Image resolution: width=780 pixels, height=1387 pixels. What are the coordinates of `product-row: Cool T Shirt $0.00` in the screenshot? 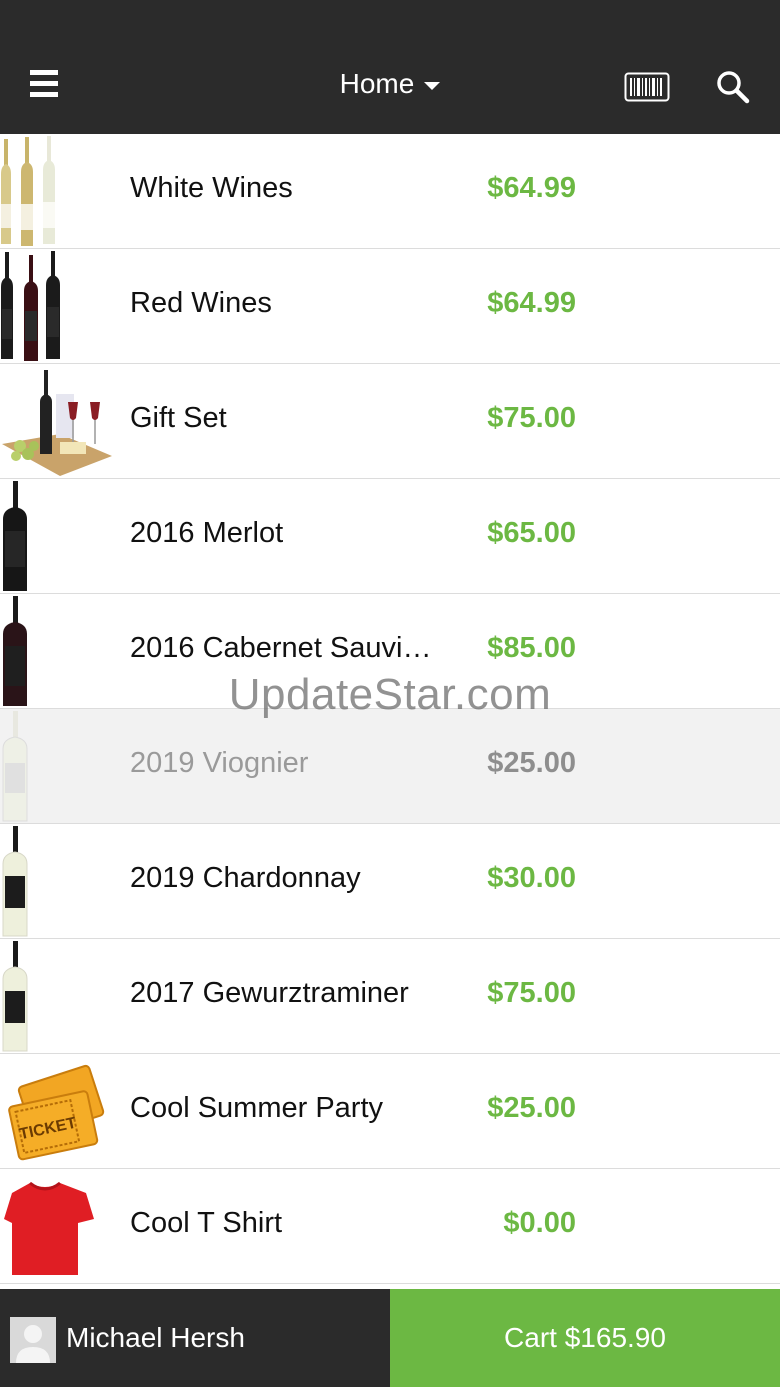 It's located at (390, 1226).